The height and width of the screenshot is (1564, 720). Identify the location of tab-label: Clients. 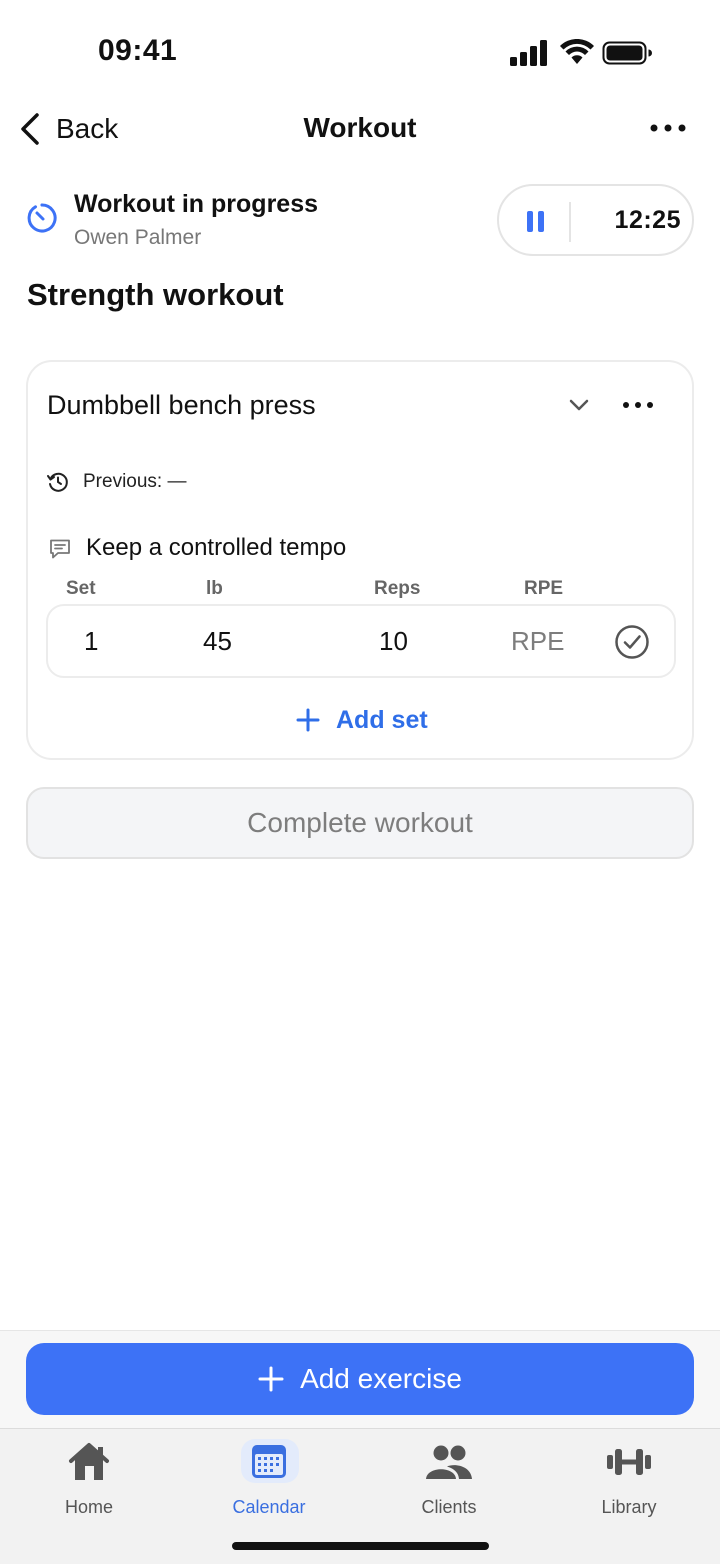
(449, 1507).